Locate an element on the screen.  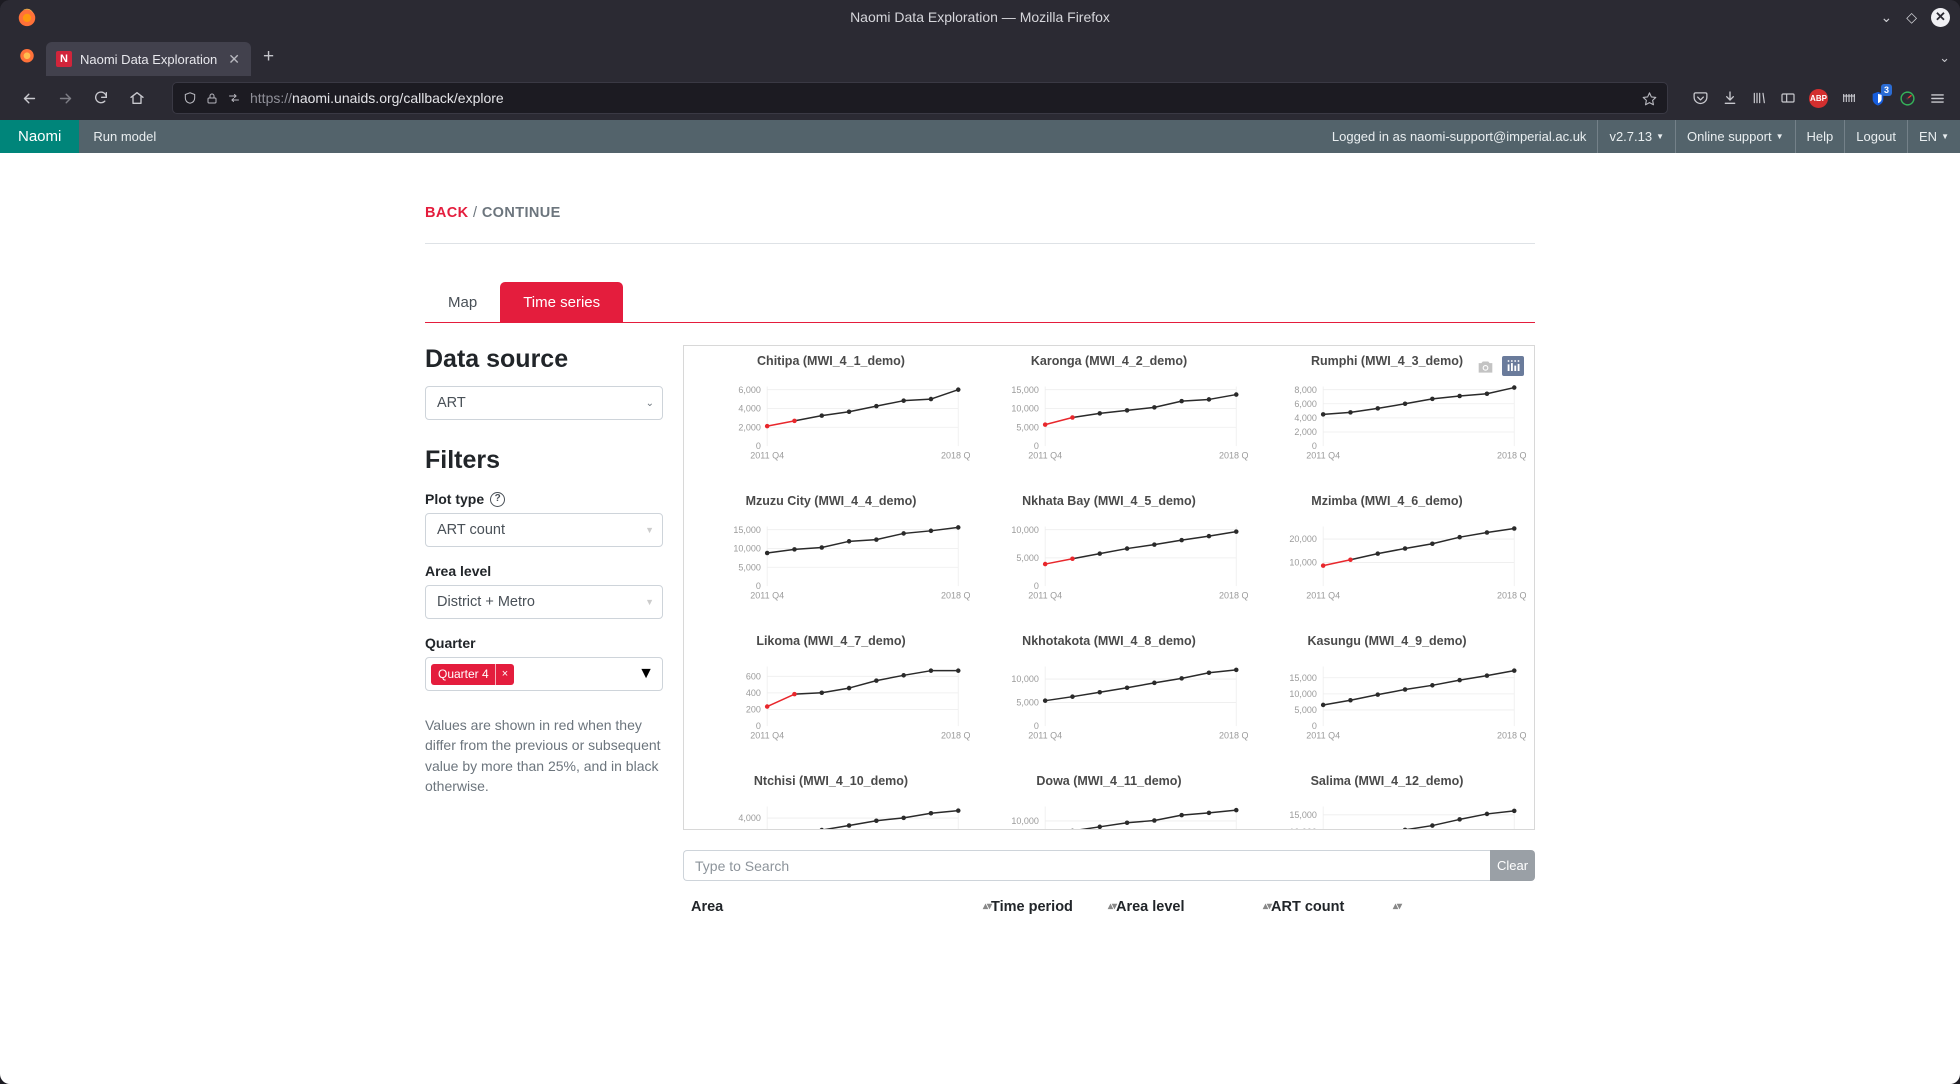
sidebar-icon is located at coordinates (1788, 98).